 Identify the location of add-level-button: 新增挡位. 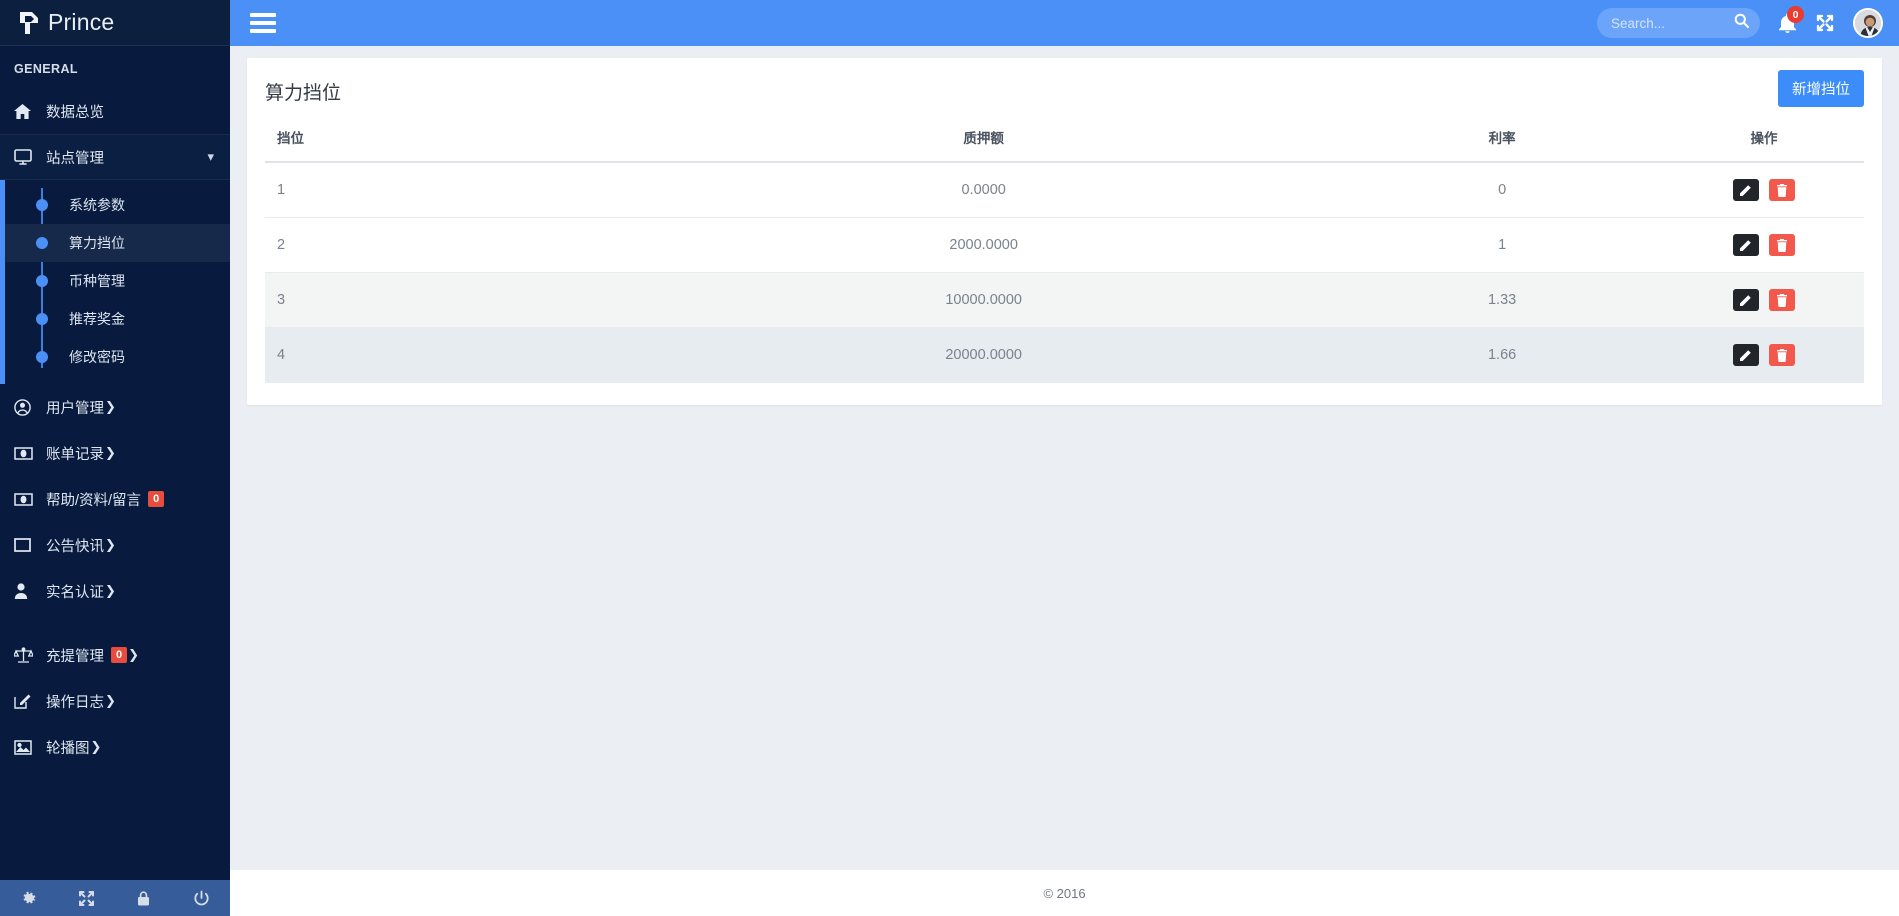
(1821, 88).